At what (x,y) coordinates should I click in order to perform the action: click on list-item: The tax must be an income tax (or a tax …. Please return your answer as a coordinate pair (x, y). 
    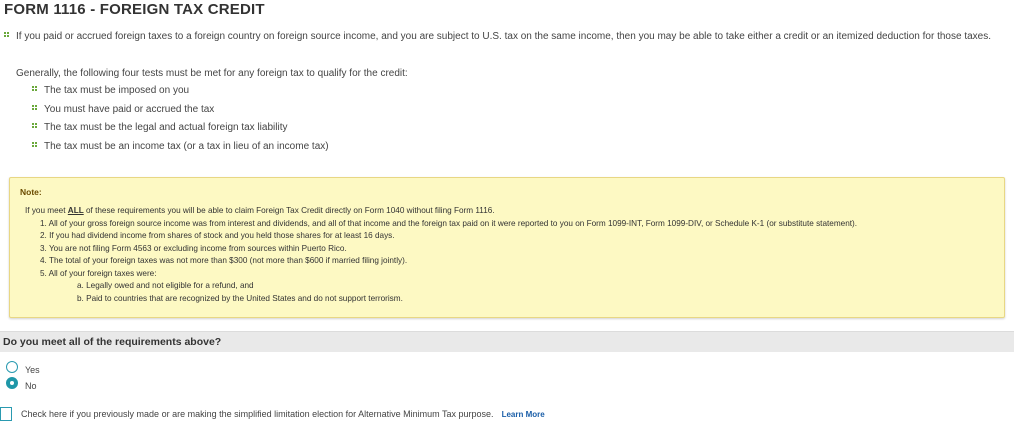
    Looking at the image, I should click on (180, 149).